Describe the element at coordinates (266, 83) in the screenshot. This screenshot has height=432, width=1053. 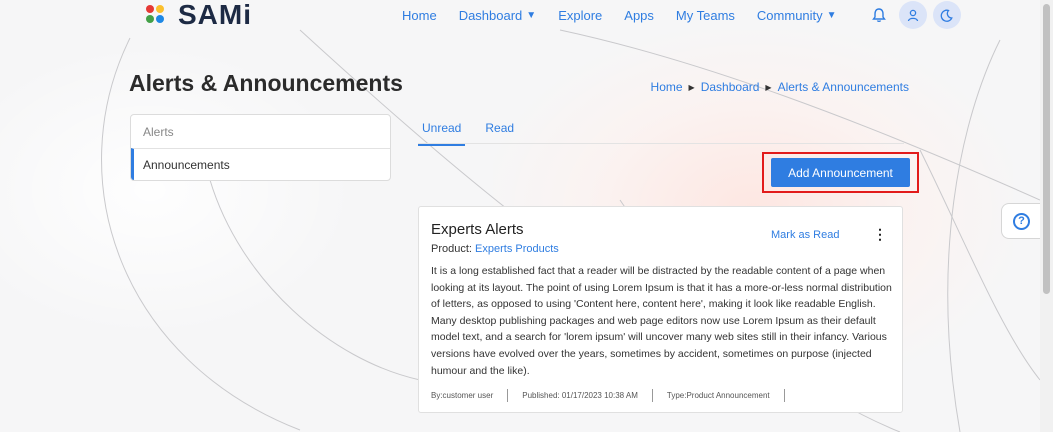
I see `page-title: Alerts & Announcements` at that location.